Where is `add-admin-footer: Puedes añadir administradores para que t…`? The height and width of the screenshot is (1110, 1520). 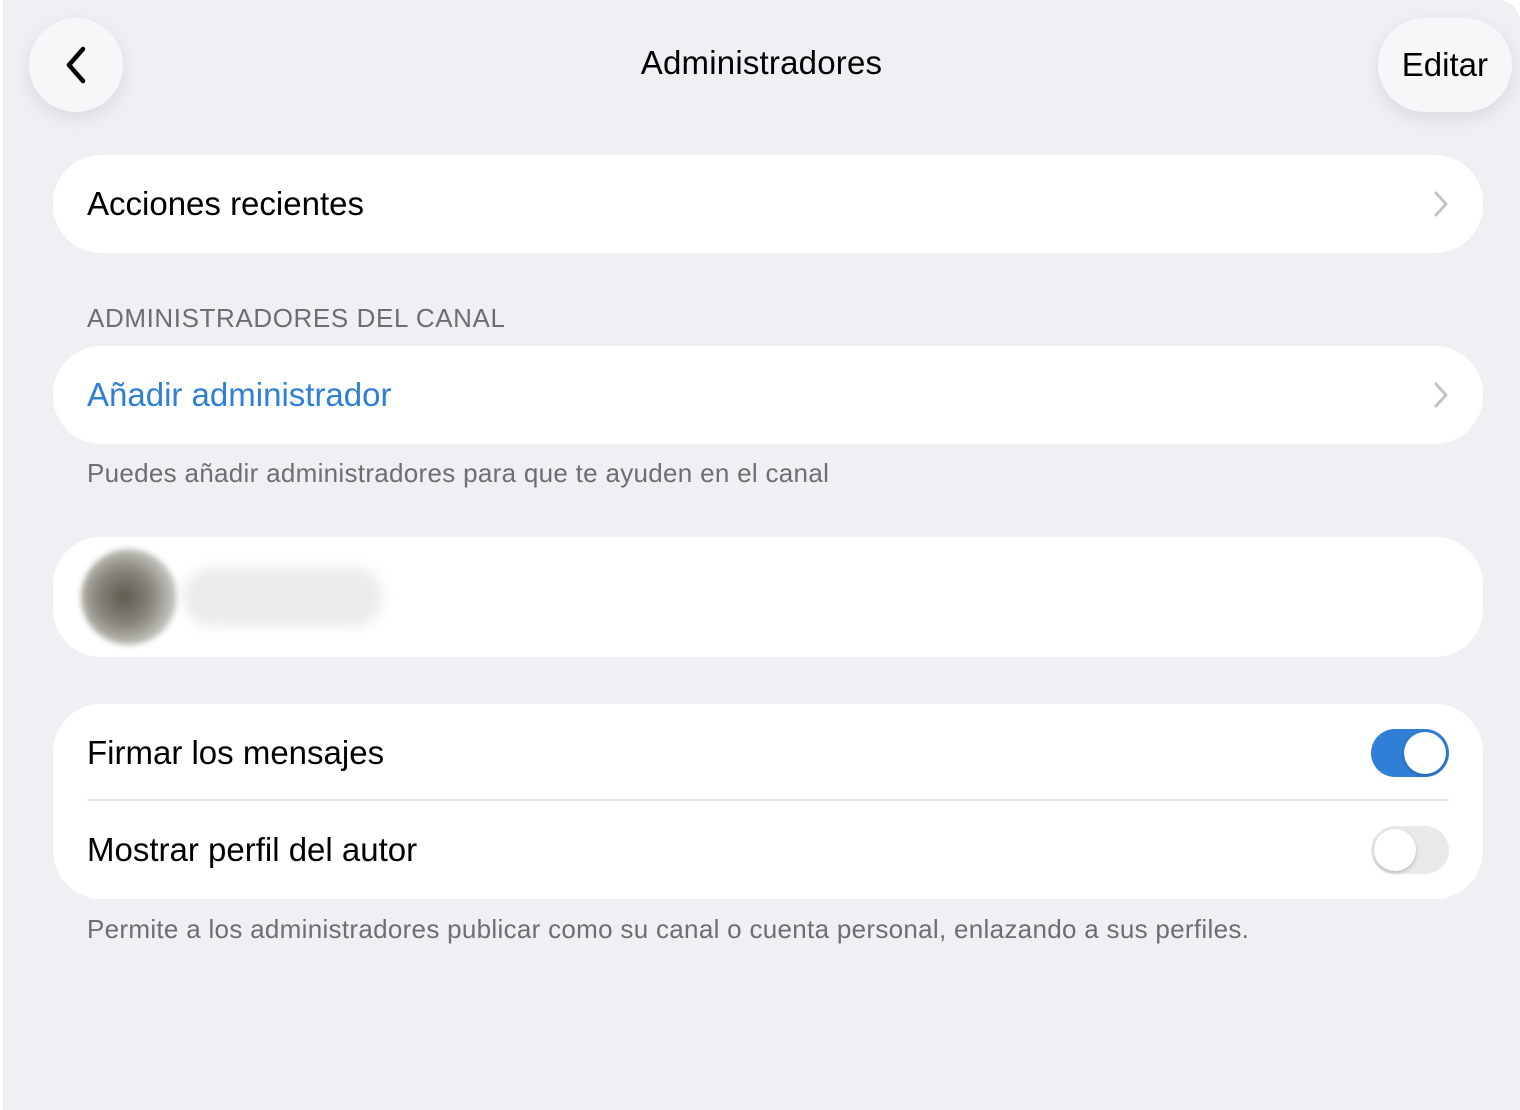 add-admin-footer: Puedes añadir administradores para que t… is located at coordinates (458, 473).